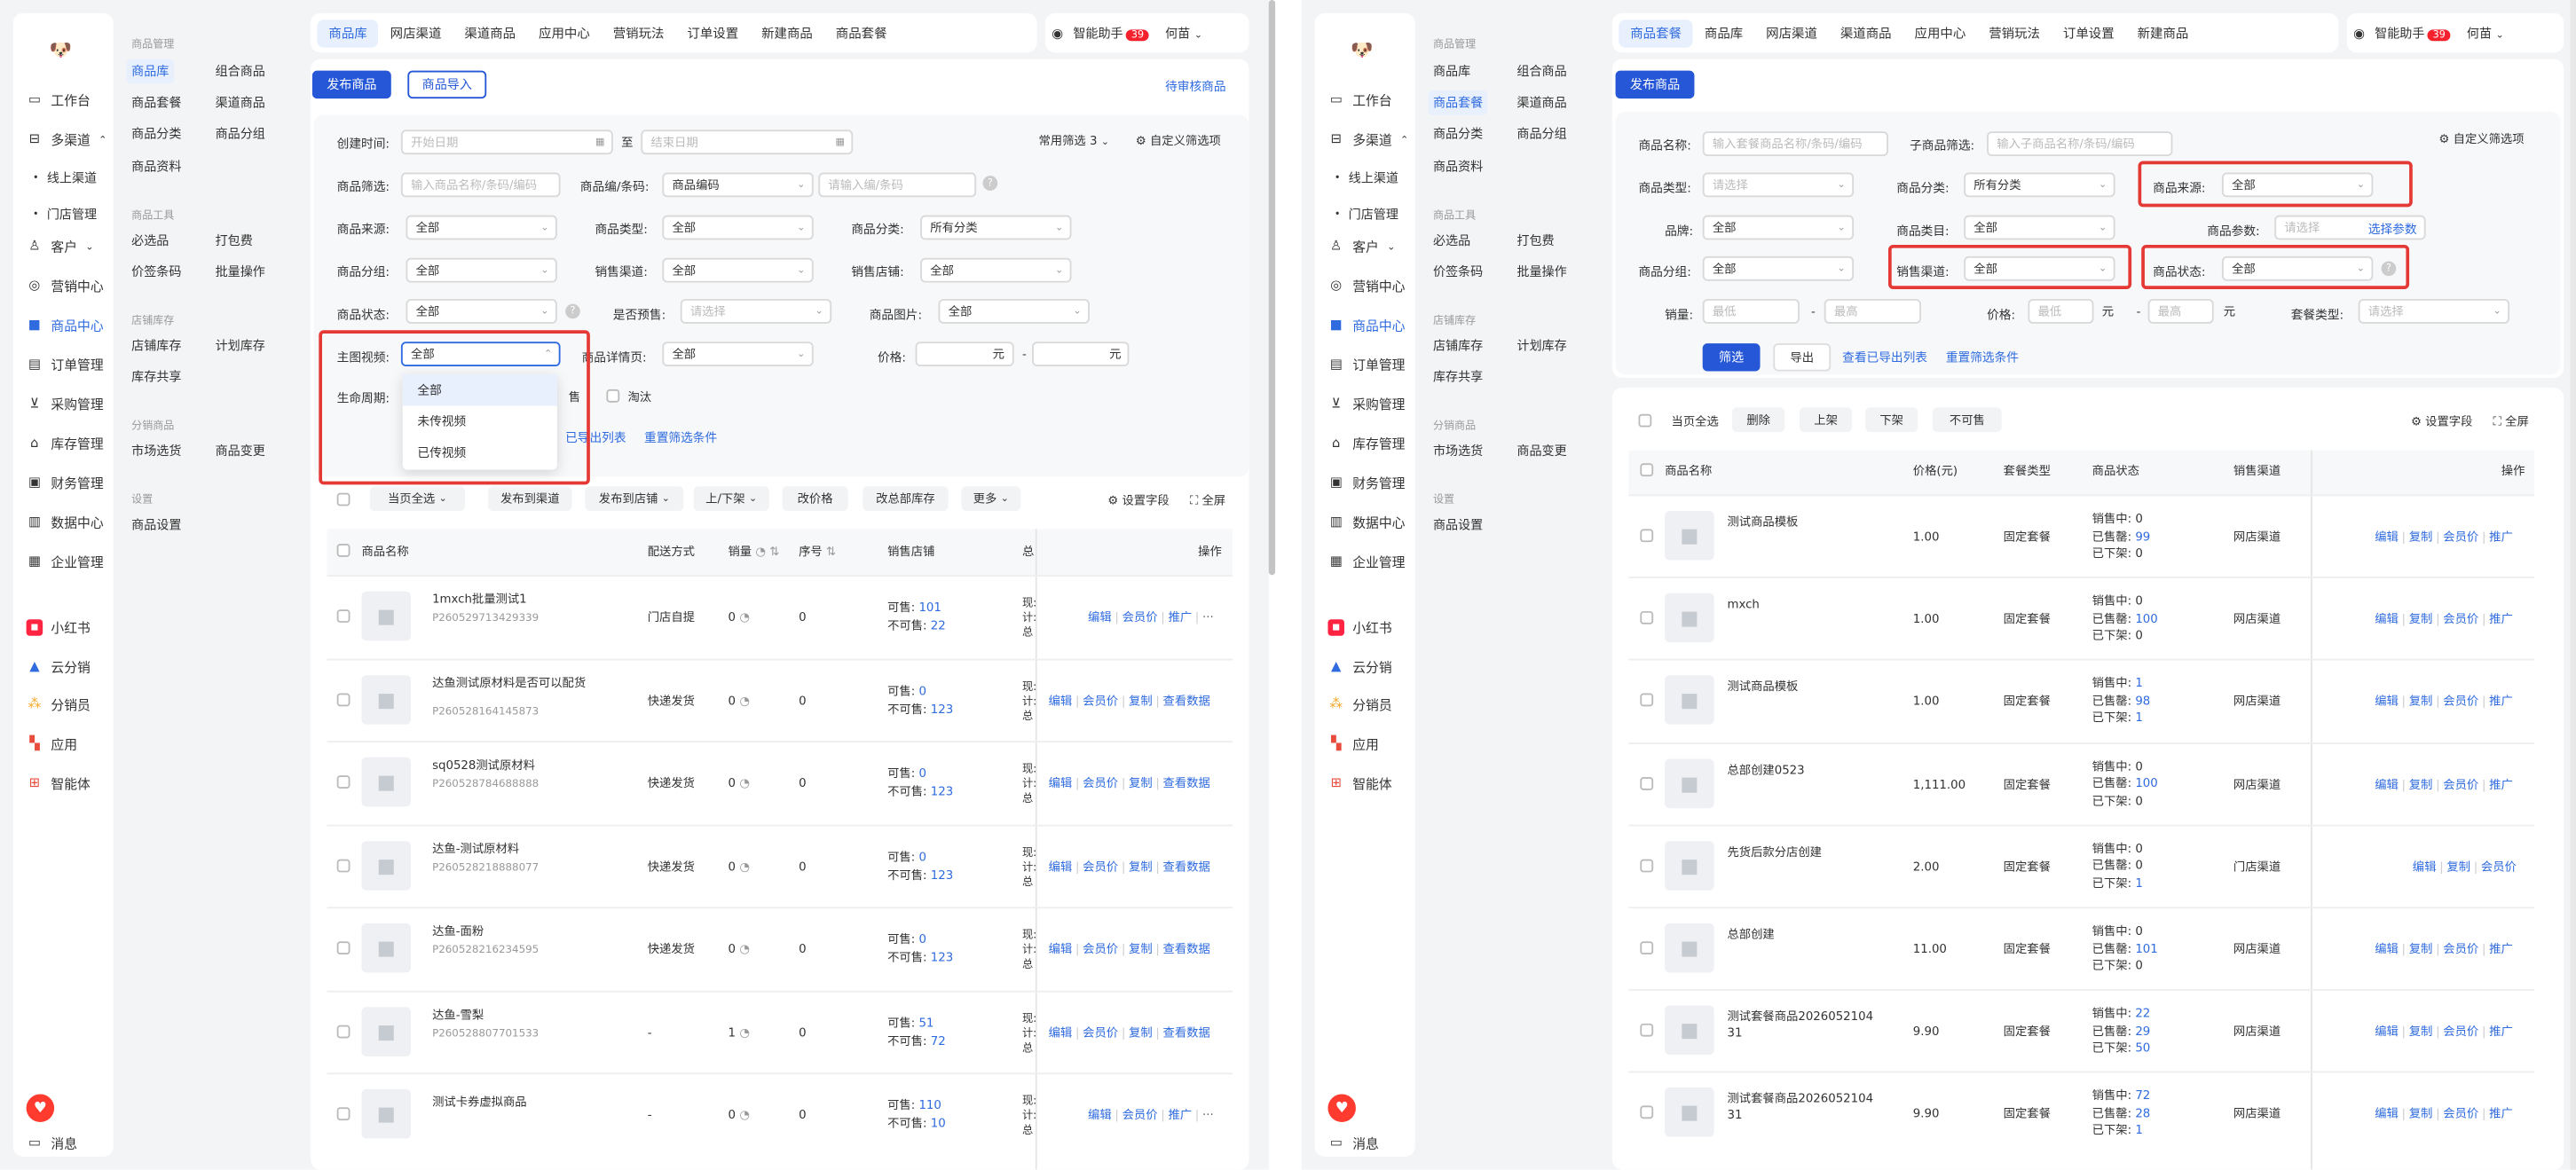  What do you see at coordinates (1655, 84) in the screenshot?
I see `publish-button: 发布商品` at bounding box center [1655, 84].